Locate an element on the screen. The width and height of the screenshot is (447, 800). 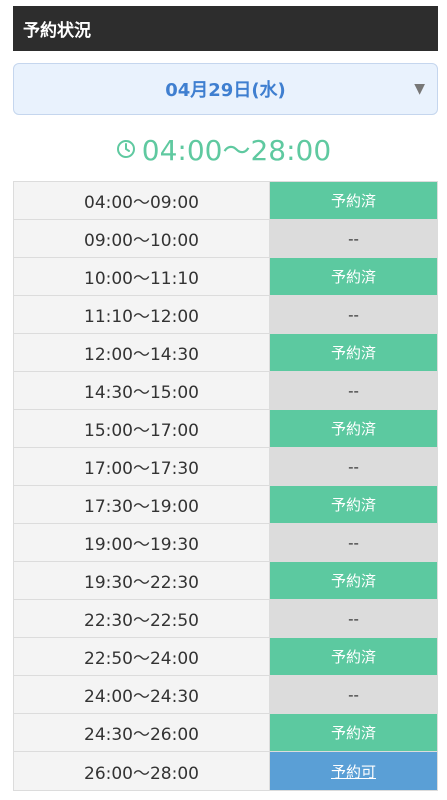
slot-row: 10:00〜11:10 予約済 is located at coordinates (225, 277).